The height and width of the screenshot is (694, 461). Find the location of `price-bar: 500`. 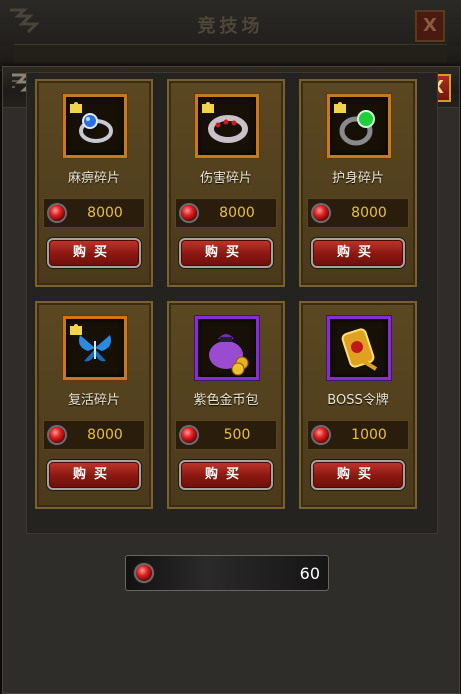

price-bar: 500 is located at coordinates (226, 435).